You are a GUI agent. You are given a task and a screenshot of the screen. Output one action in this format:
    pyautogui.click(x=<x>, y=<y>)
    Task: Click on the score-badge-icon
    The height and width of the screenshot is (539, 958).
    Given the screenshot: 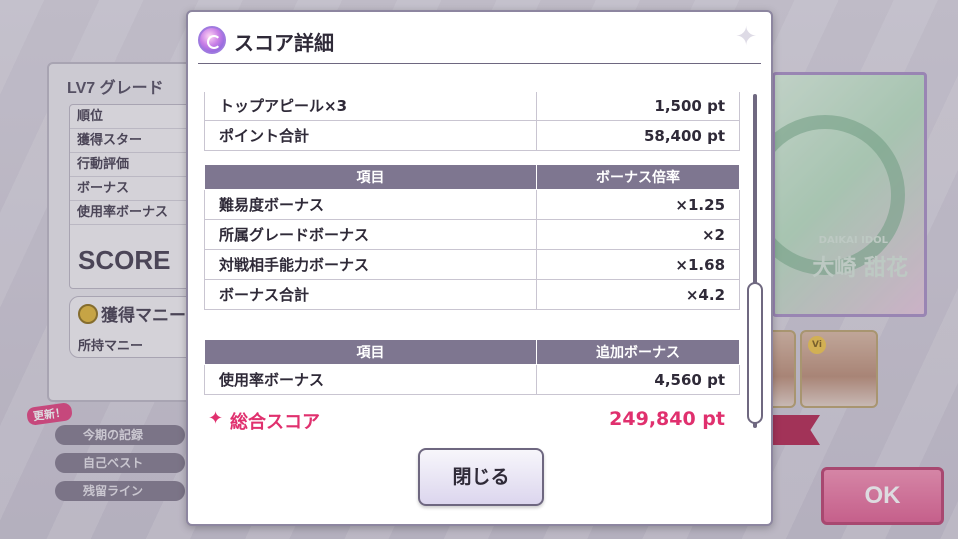 What is the action you would take?
    pyautogui.click(x=212, y=40)
    